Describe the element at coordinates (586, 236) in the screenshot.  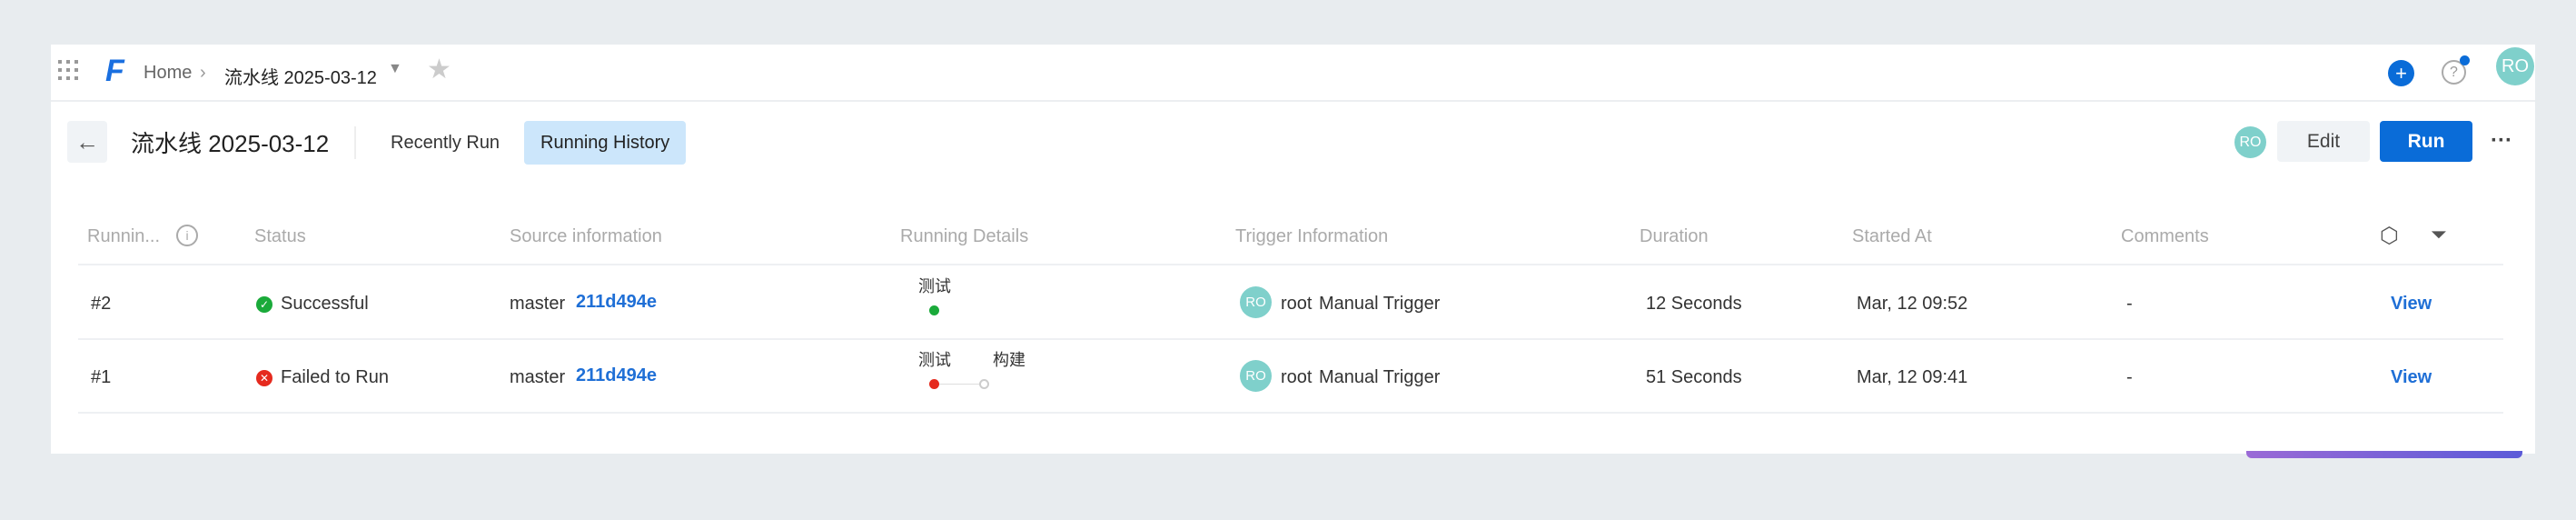
I see `col-source: Source information` at that location.